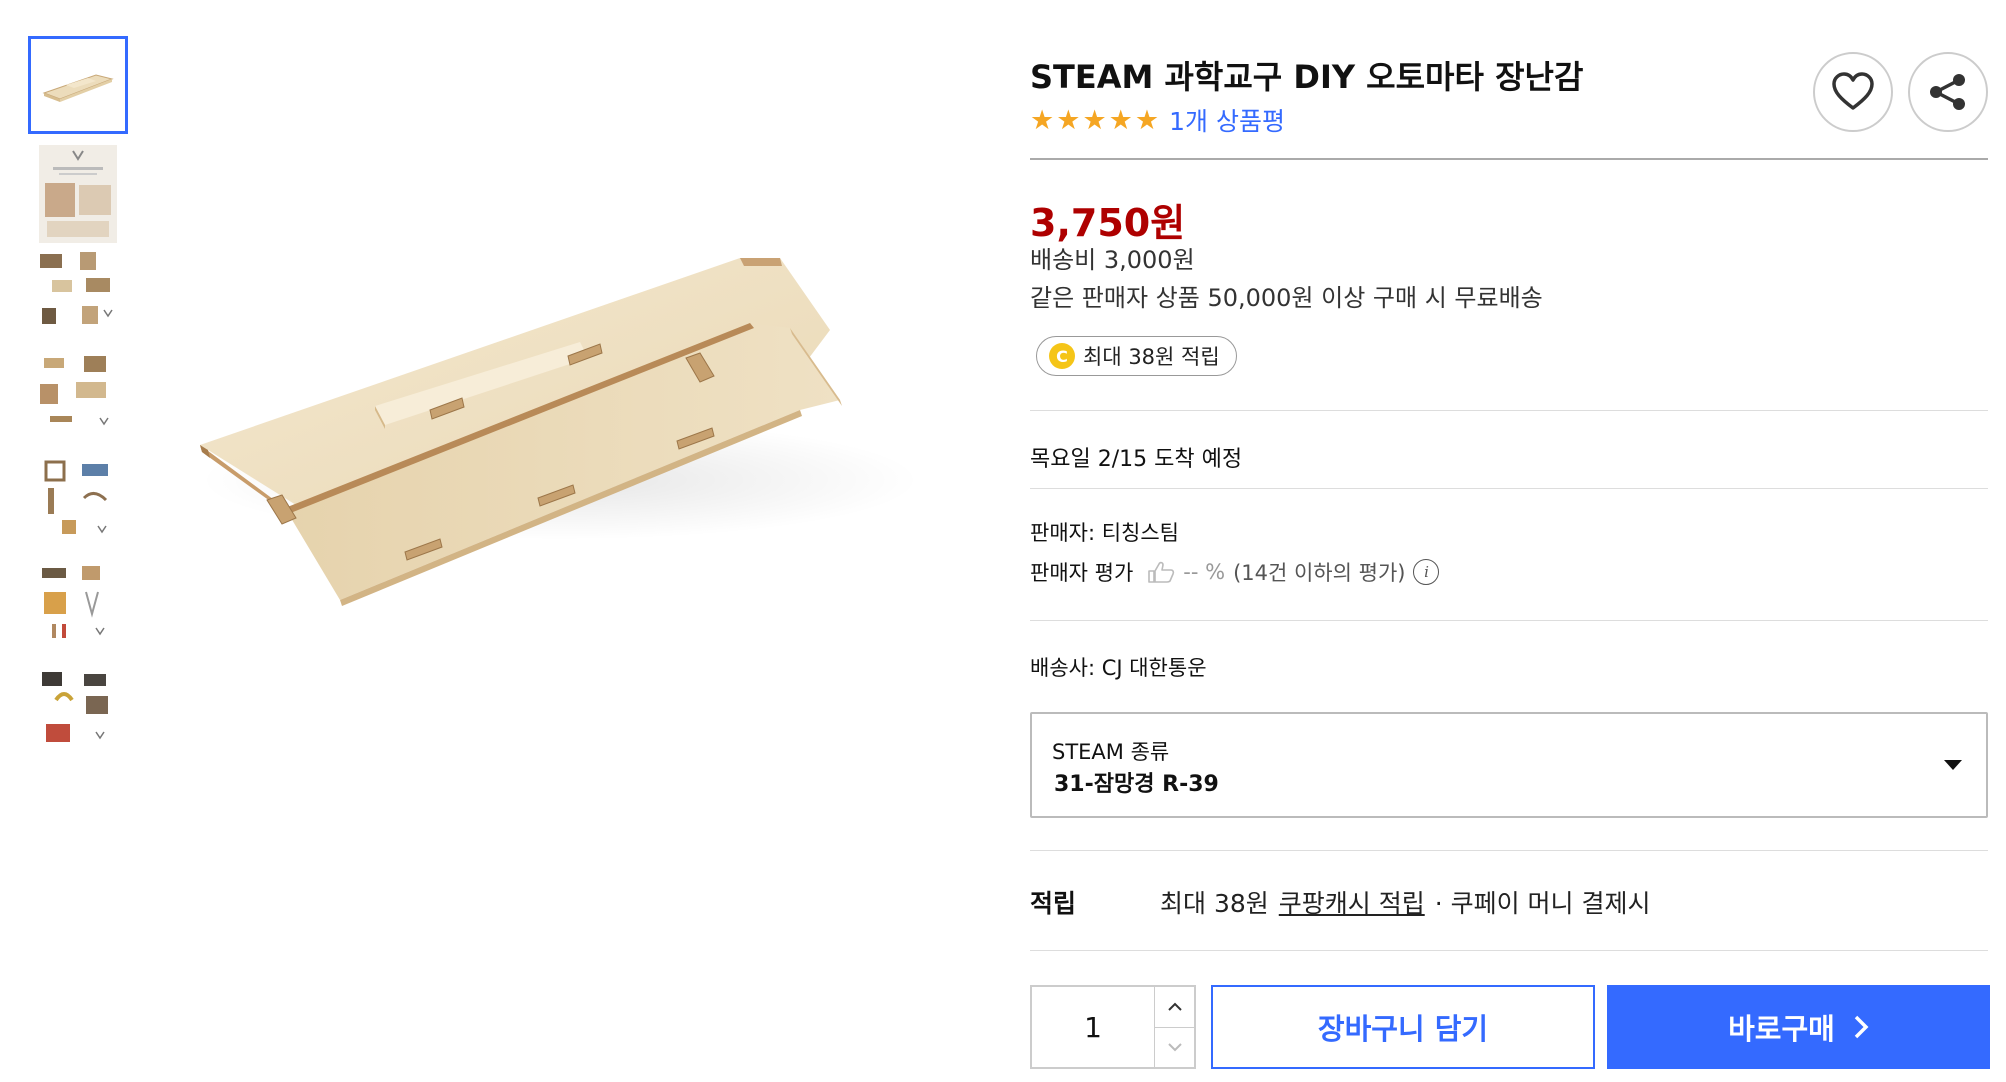 The image size is (2006, 1082). Describe the element at coordinates (1112, 260) in the screenshot. I see `shipping-fee: 배송비 3,000원` at that location.